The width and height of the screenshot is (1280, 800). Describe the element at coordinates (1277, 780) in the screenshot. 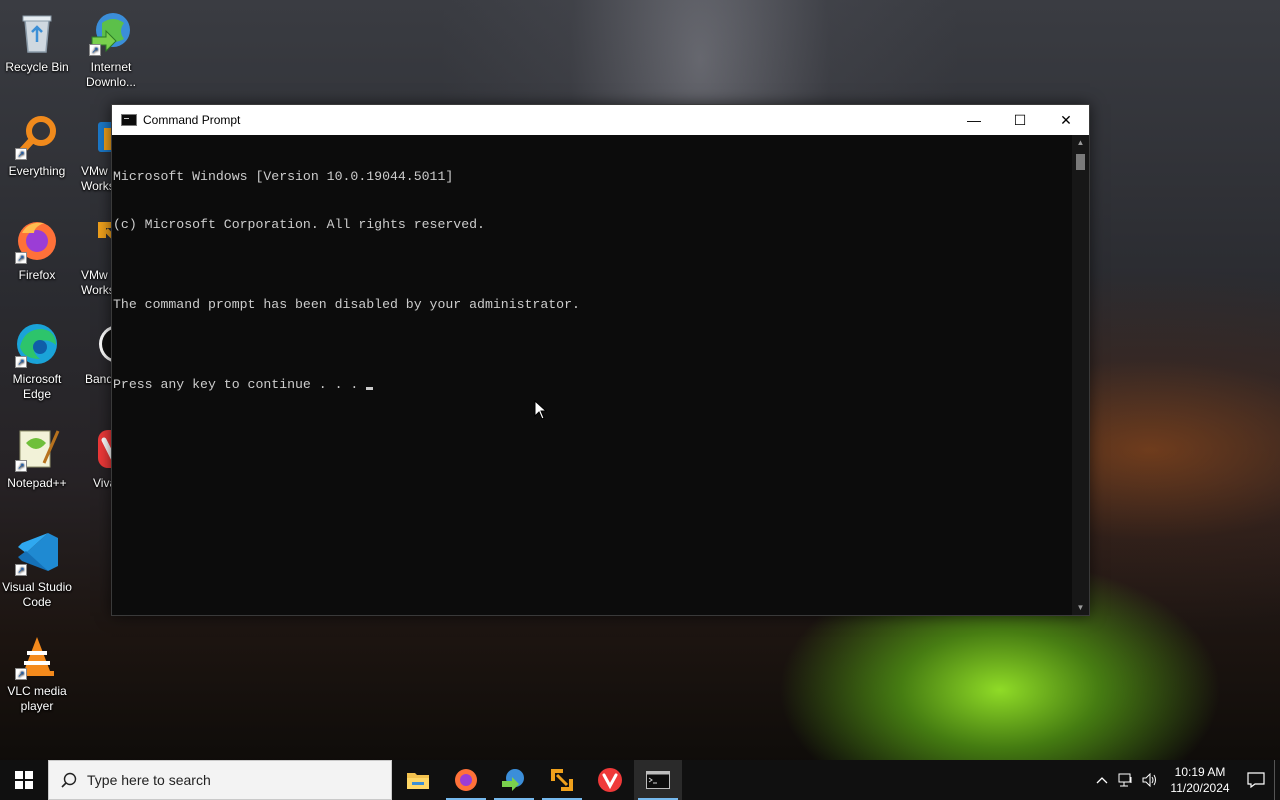

I see `show-desktop-button` at that location.